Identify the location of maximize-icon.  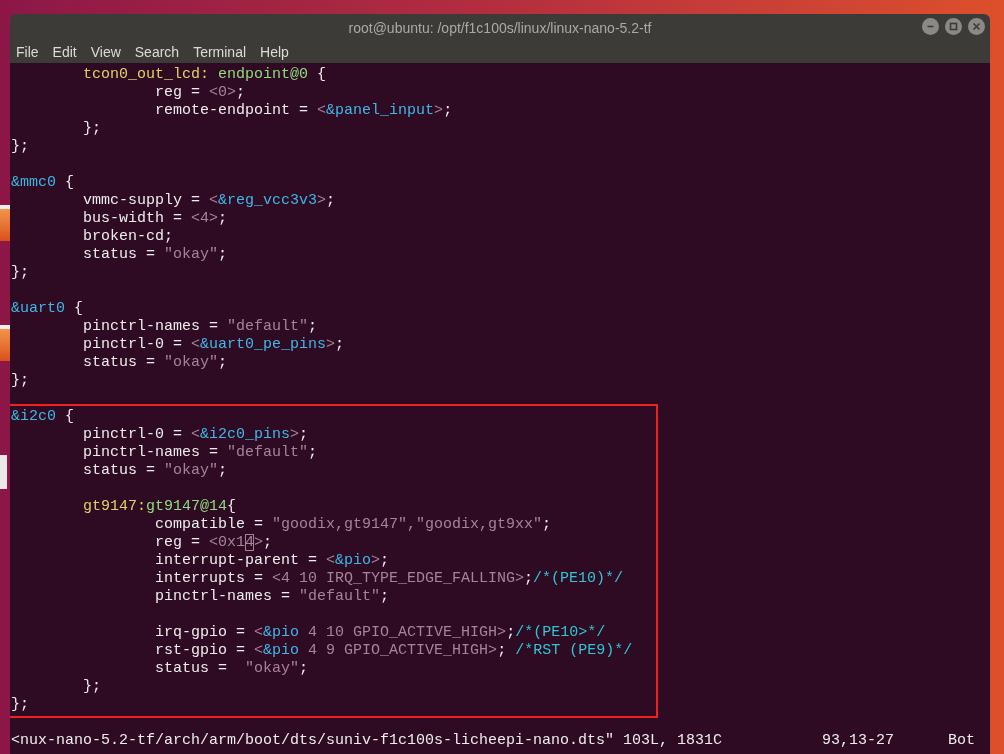
(953, 26).